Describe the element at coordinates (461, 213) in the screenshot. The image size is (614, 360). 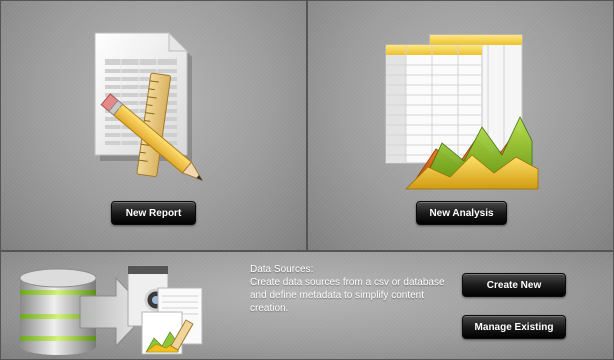
I see `new-analysis-button: New Analysis` at that location.